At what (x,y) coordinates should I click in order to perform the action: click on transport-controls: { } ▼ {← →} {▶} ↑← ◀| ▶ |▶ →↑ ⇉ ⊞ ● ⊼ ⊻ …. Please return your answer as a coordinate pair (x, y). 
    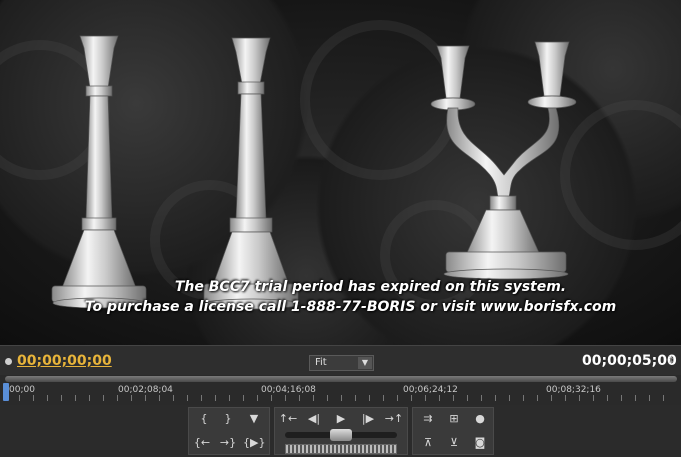
    Looking at the image, I should click on (340, 431).